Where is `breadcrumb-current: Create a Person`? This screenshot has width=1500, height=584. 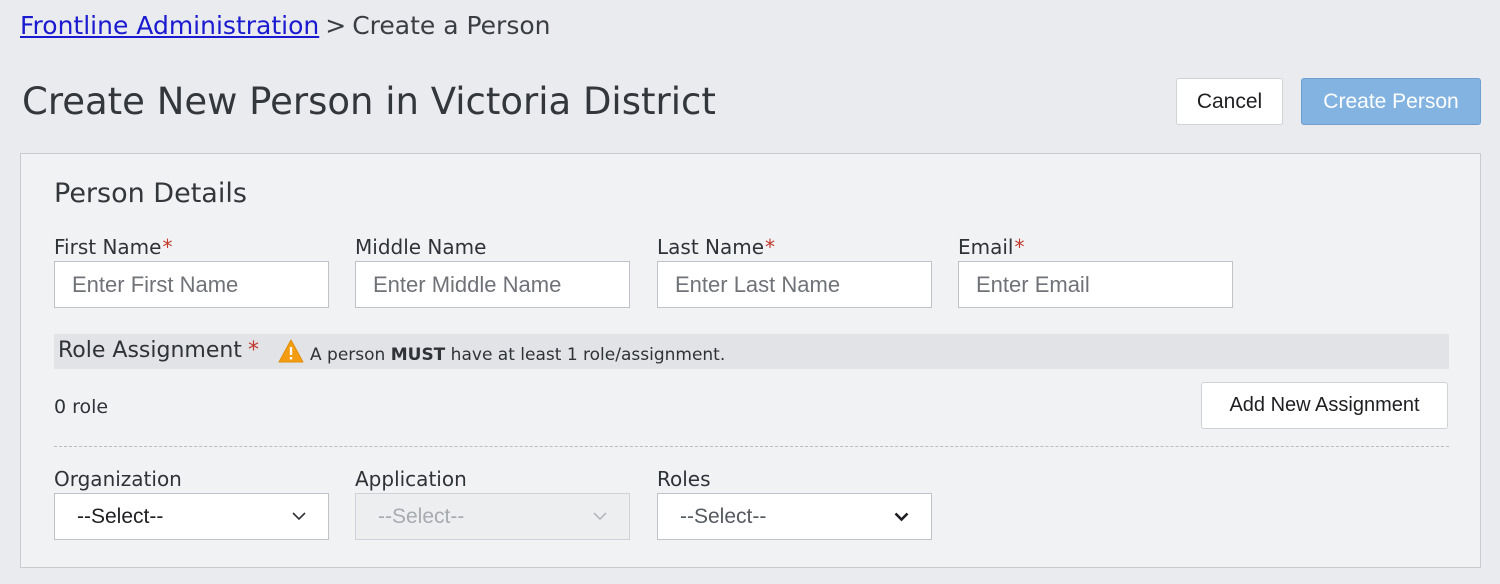 breadcrumb-current: Create a Person is located at coordinates (451, 25).